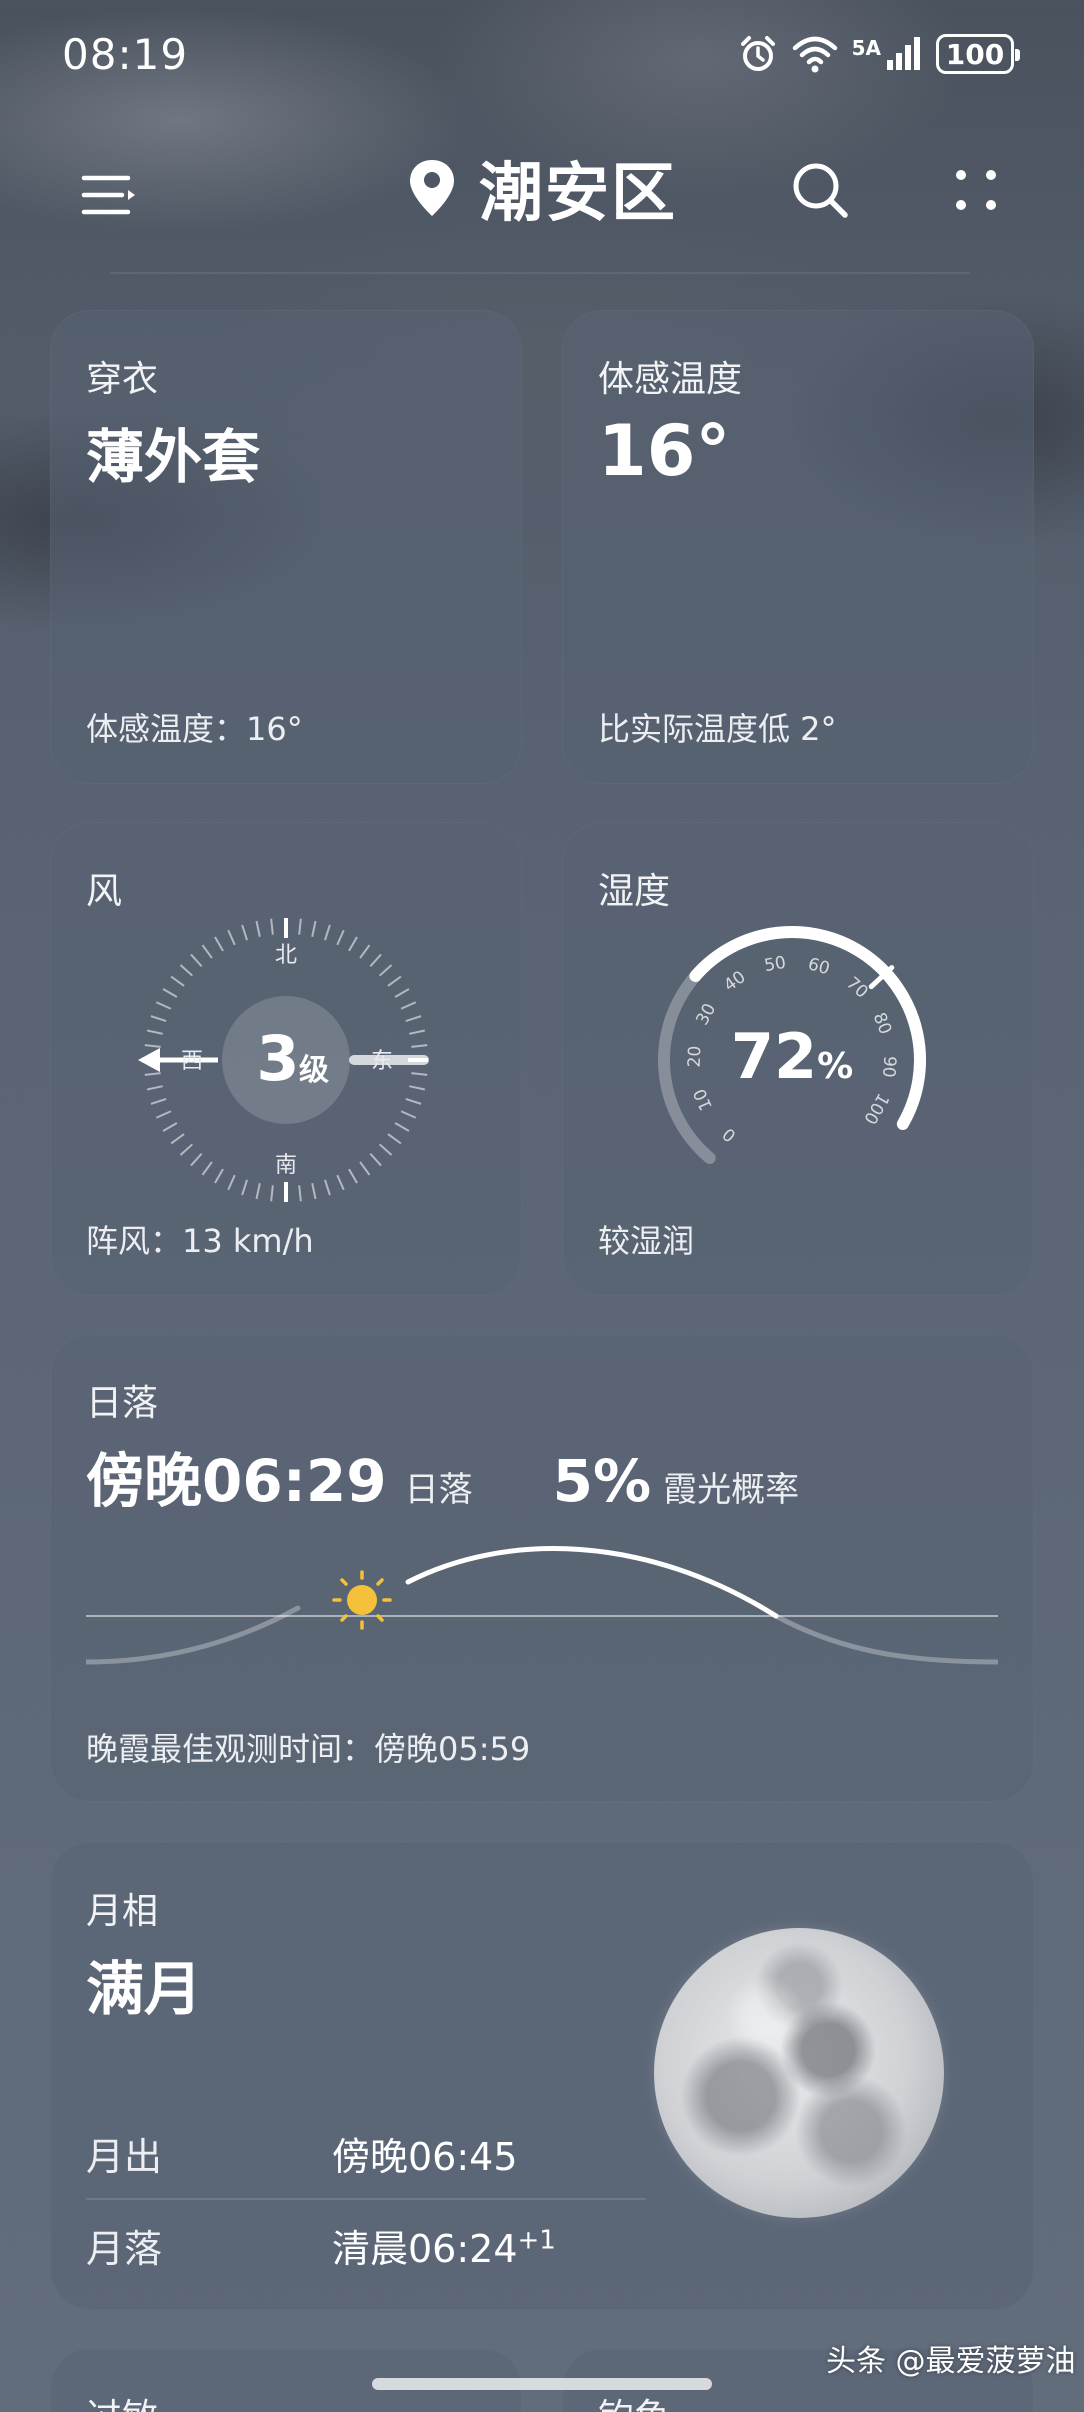 The width and height of the screenshot is (1084, 2412). What do you see at coordinates (798, 547) in the screenshot?
I see `feels-like-card: 体感温度 16° 比实际温度低 2°` at bounding box center [798, 547].